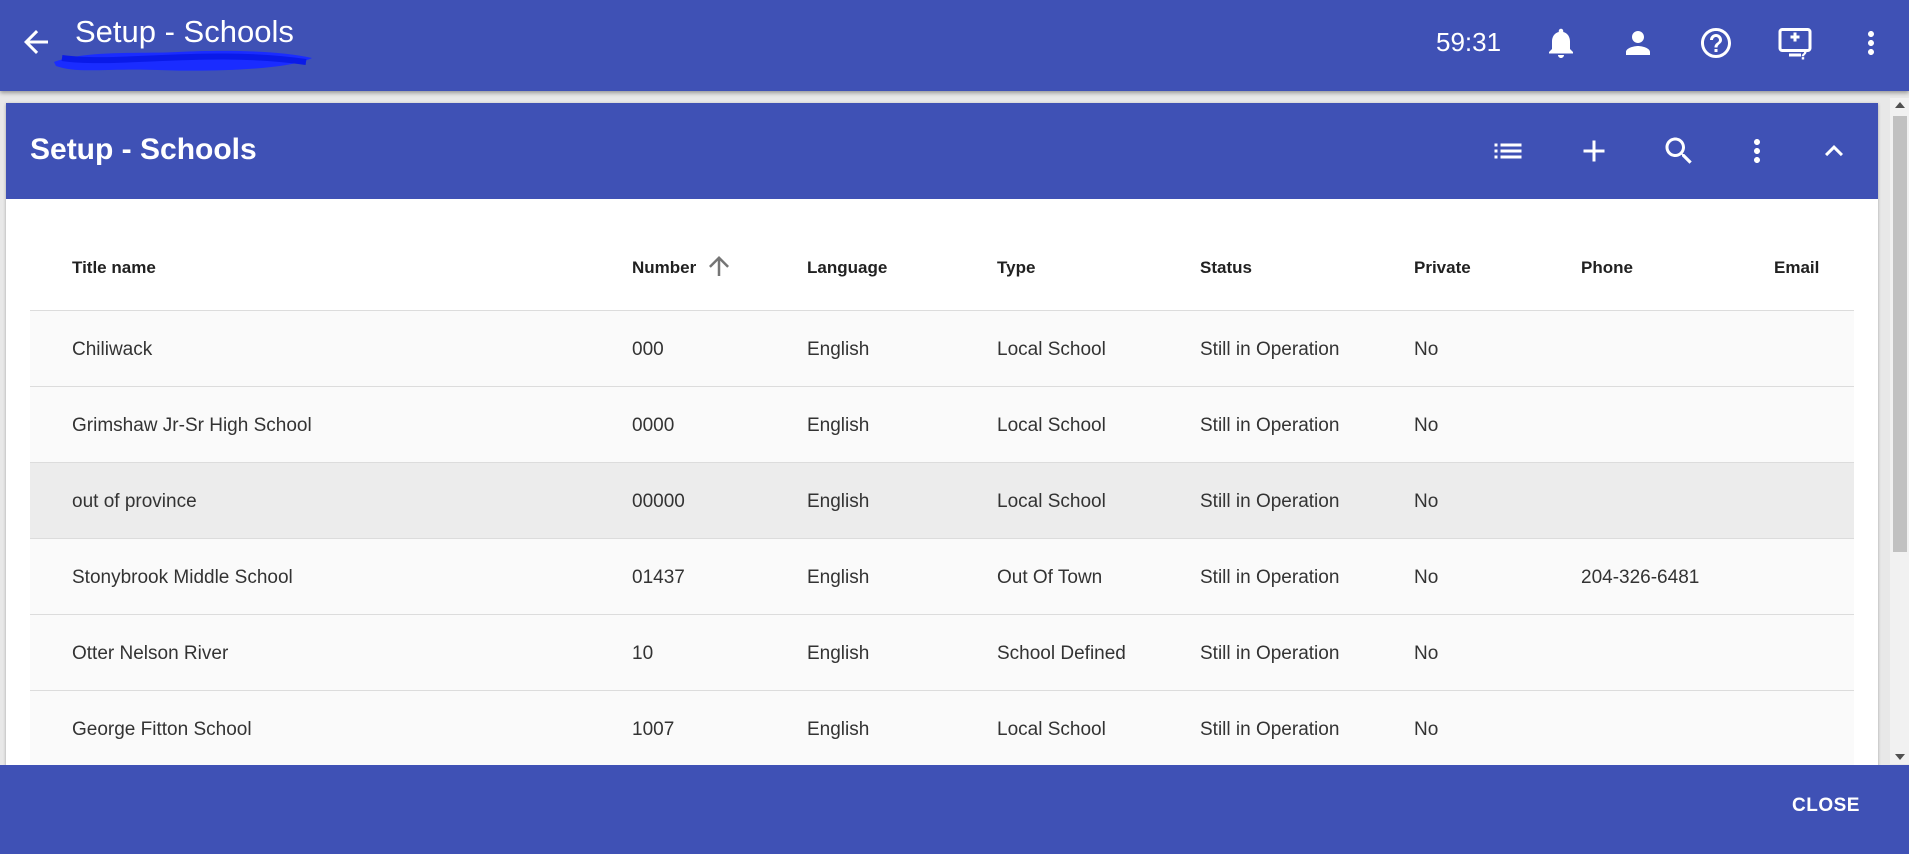  I want to click on dialog-footer: CLOSE, so click(954, 809).